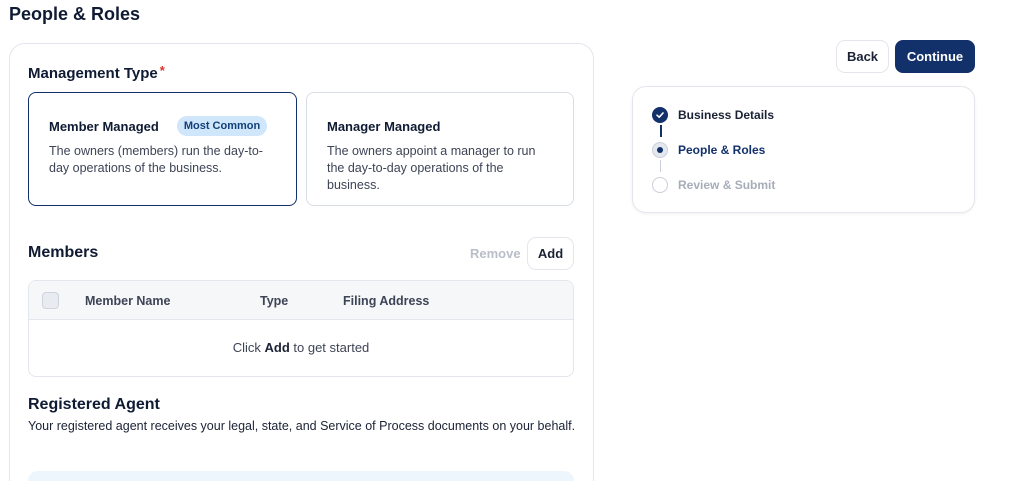 This screenshot has height=481, width=1024. I want to click on table-header: Member Name Type Filing Address, so click(301, 300).